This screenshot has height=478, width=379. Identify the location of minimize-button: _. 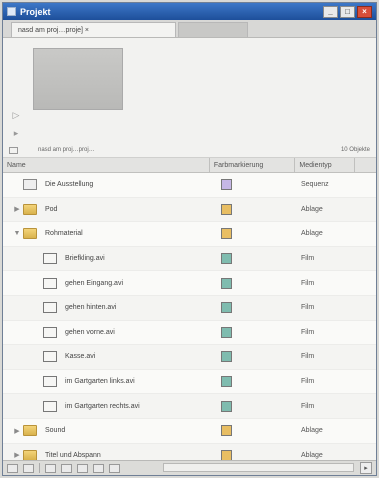
(330, 11).